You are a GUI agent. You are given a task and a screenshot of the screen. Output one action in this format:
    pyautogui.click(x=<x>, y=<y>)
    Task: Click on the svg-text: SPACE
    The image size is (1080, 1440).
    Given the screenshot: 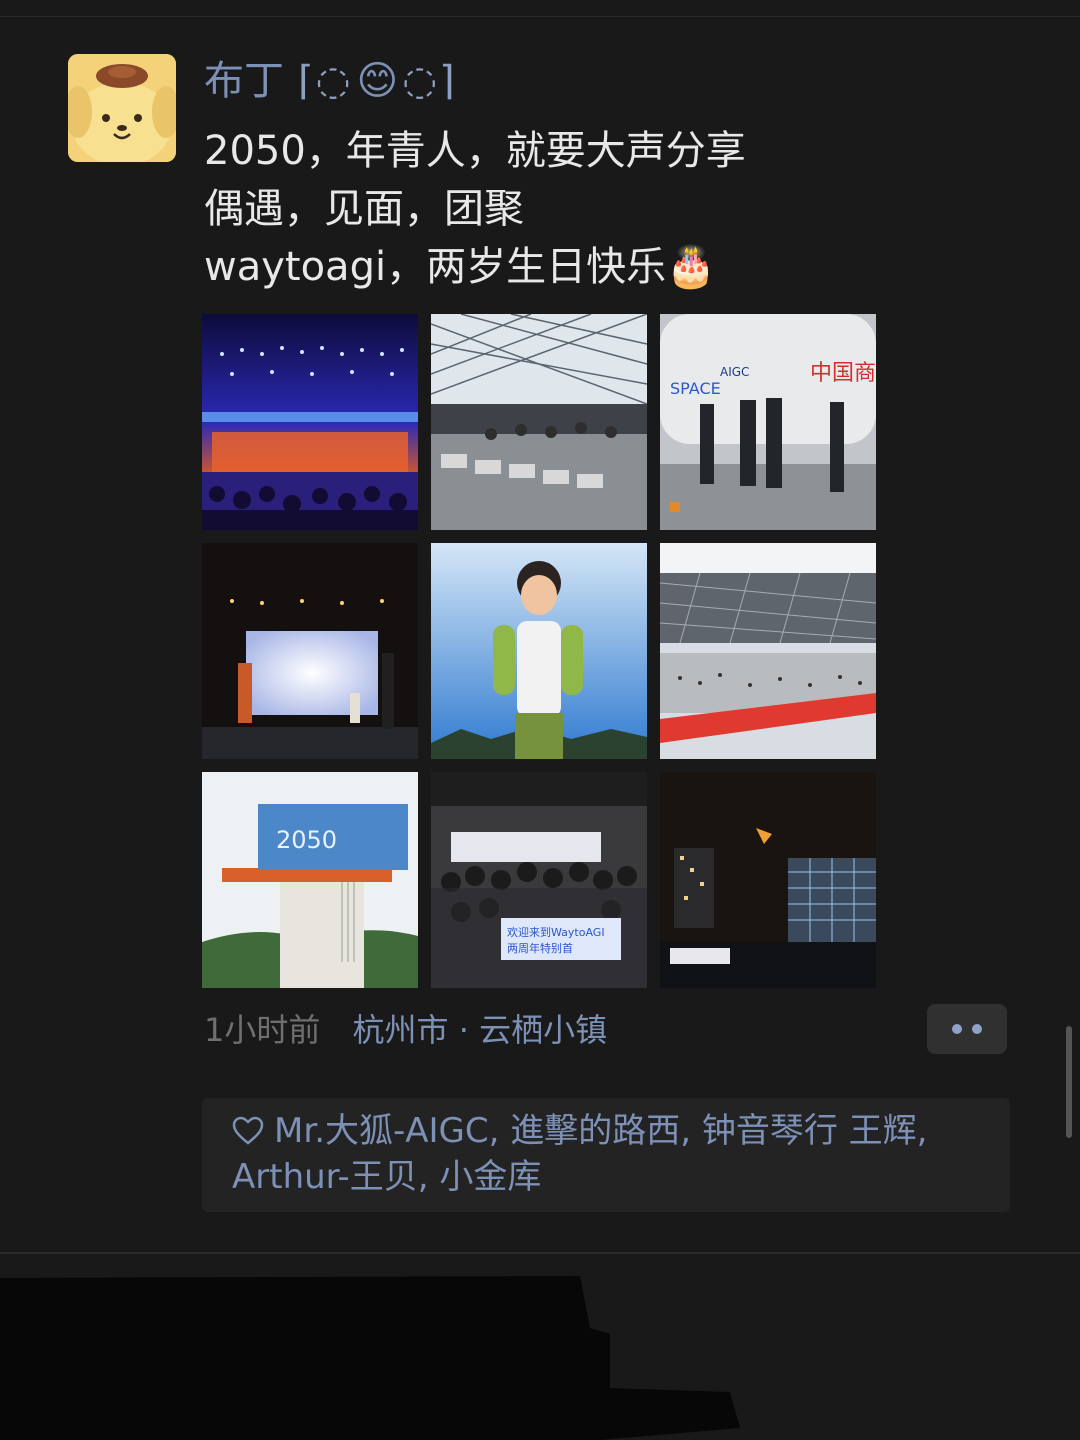 What is the action you would take?
    pyautogui.click(x=695, y=388)
    